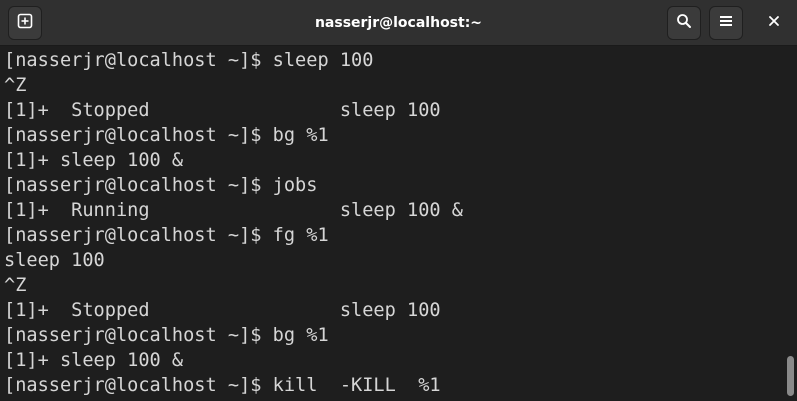 The image size is (797, 401). I want to click on menu-button, so click(726, 23).